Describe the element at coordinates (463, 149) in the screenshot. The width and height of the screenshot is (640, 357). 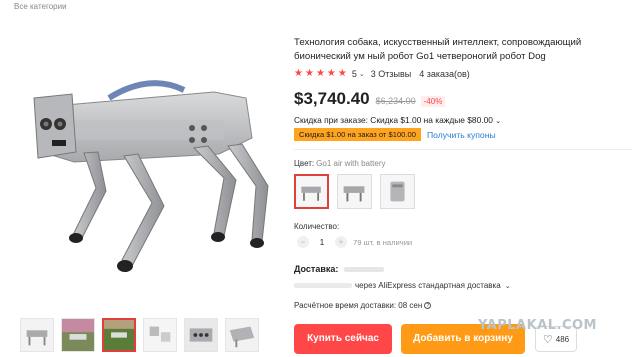
I see `divider` at that location.